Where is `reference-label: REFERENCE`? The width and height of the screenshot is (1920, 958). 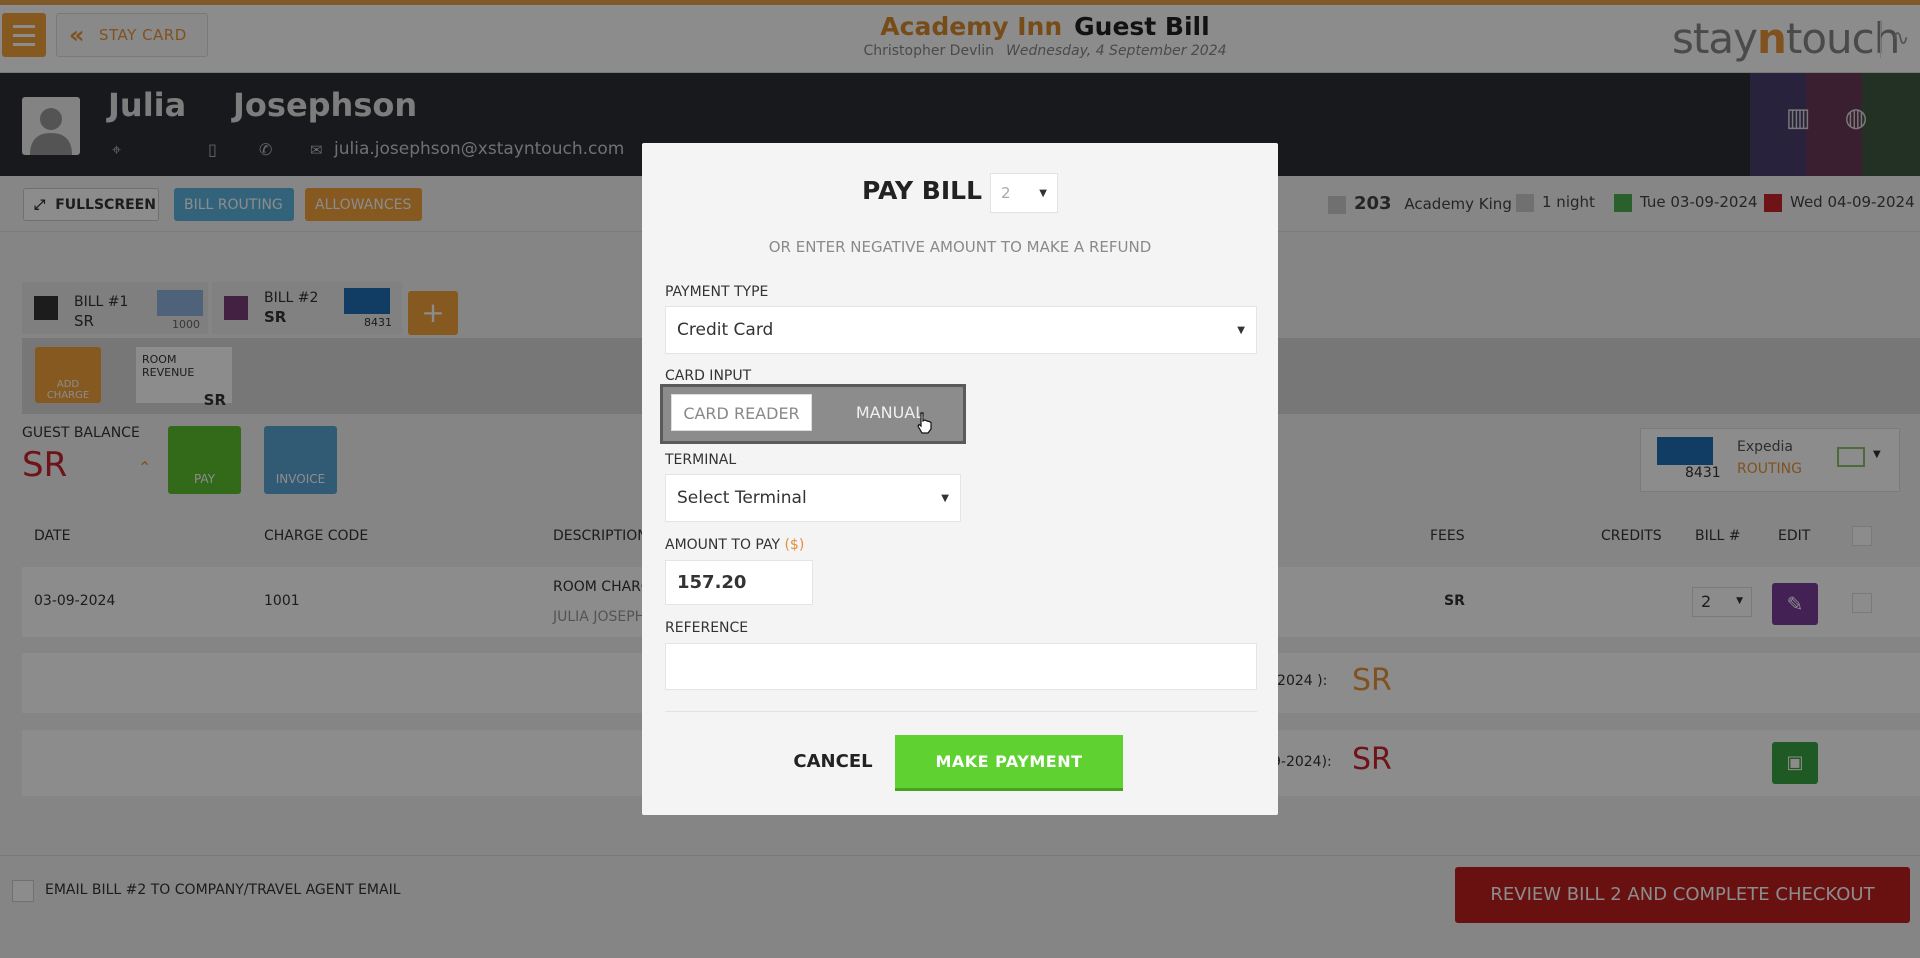 reference-label: REFERENCE is located at coordinates (707, 628).